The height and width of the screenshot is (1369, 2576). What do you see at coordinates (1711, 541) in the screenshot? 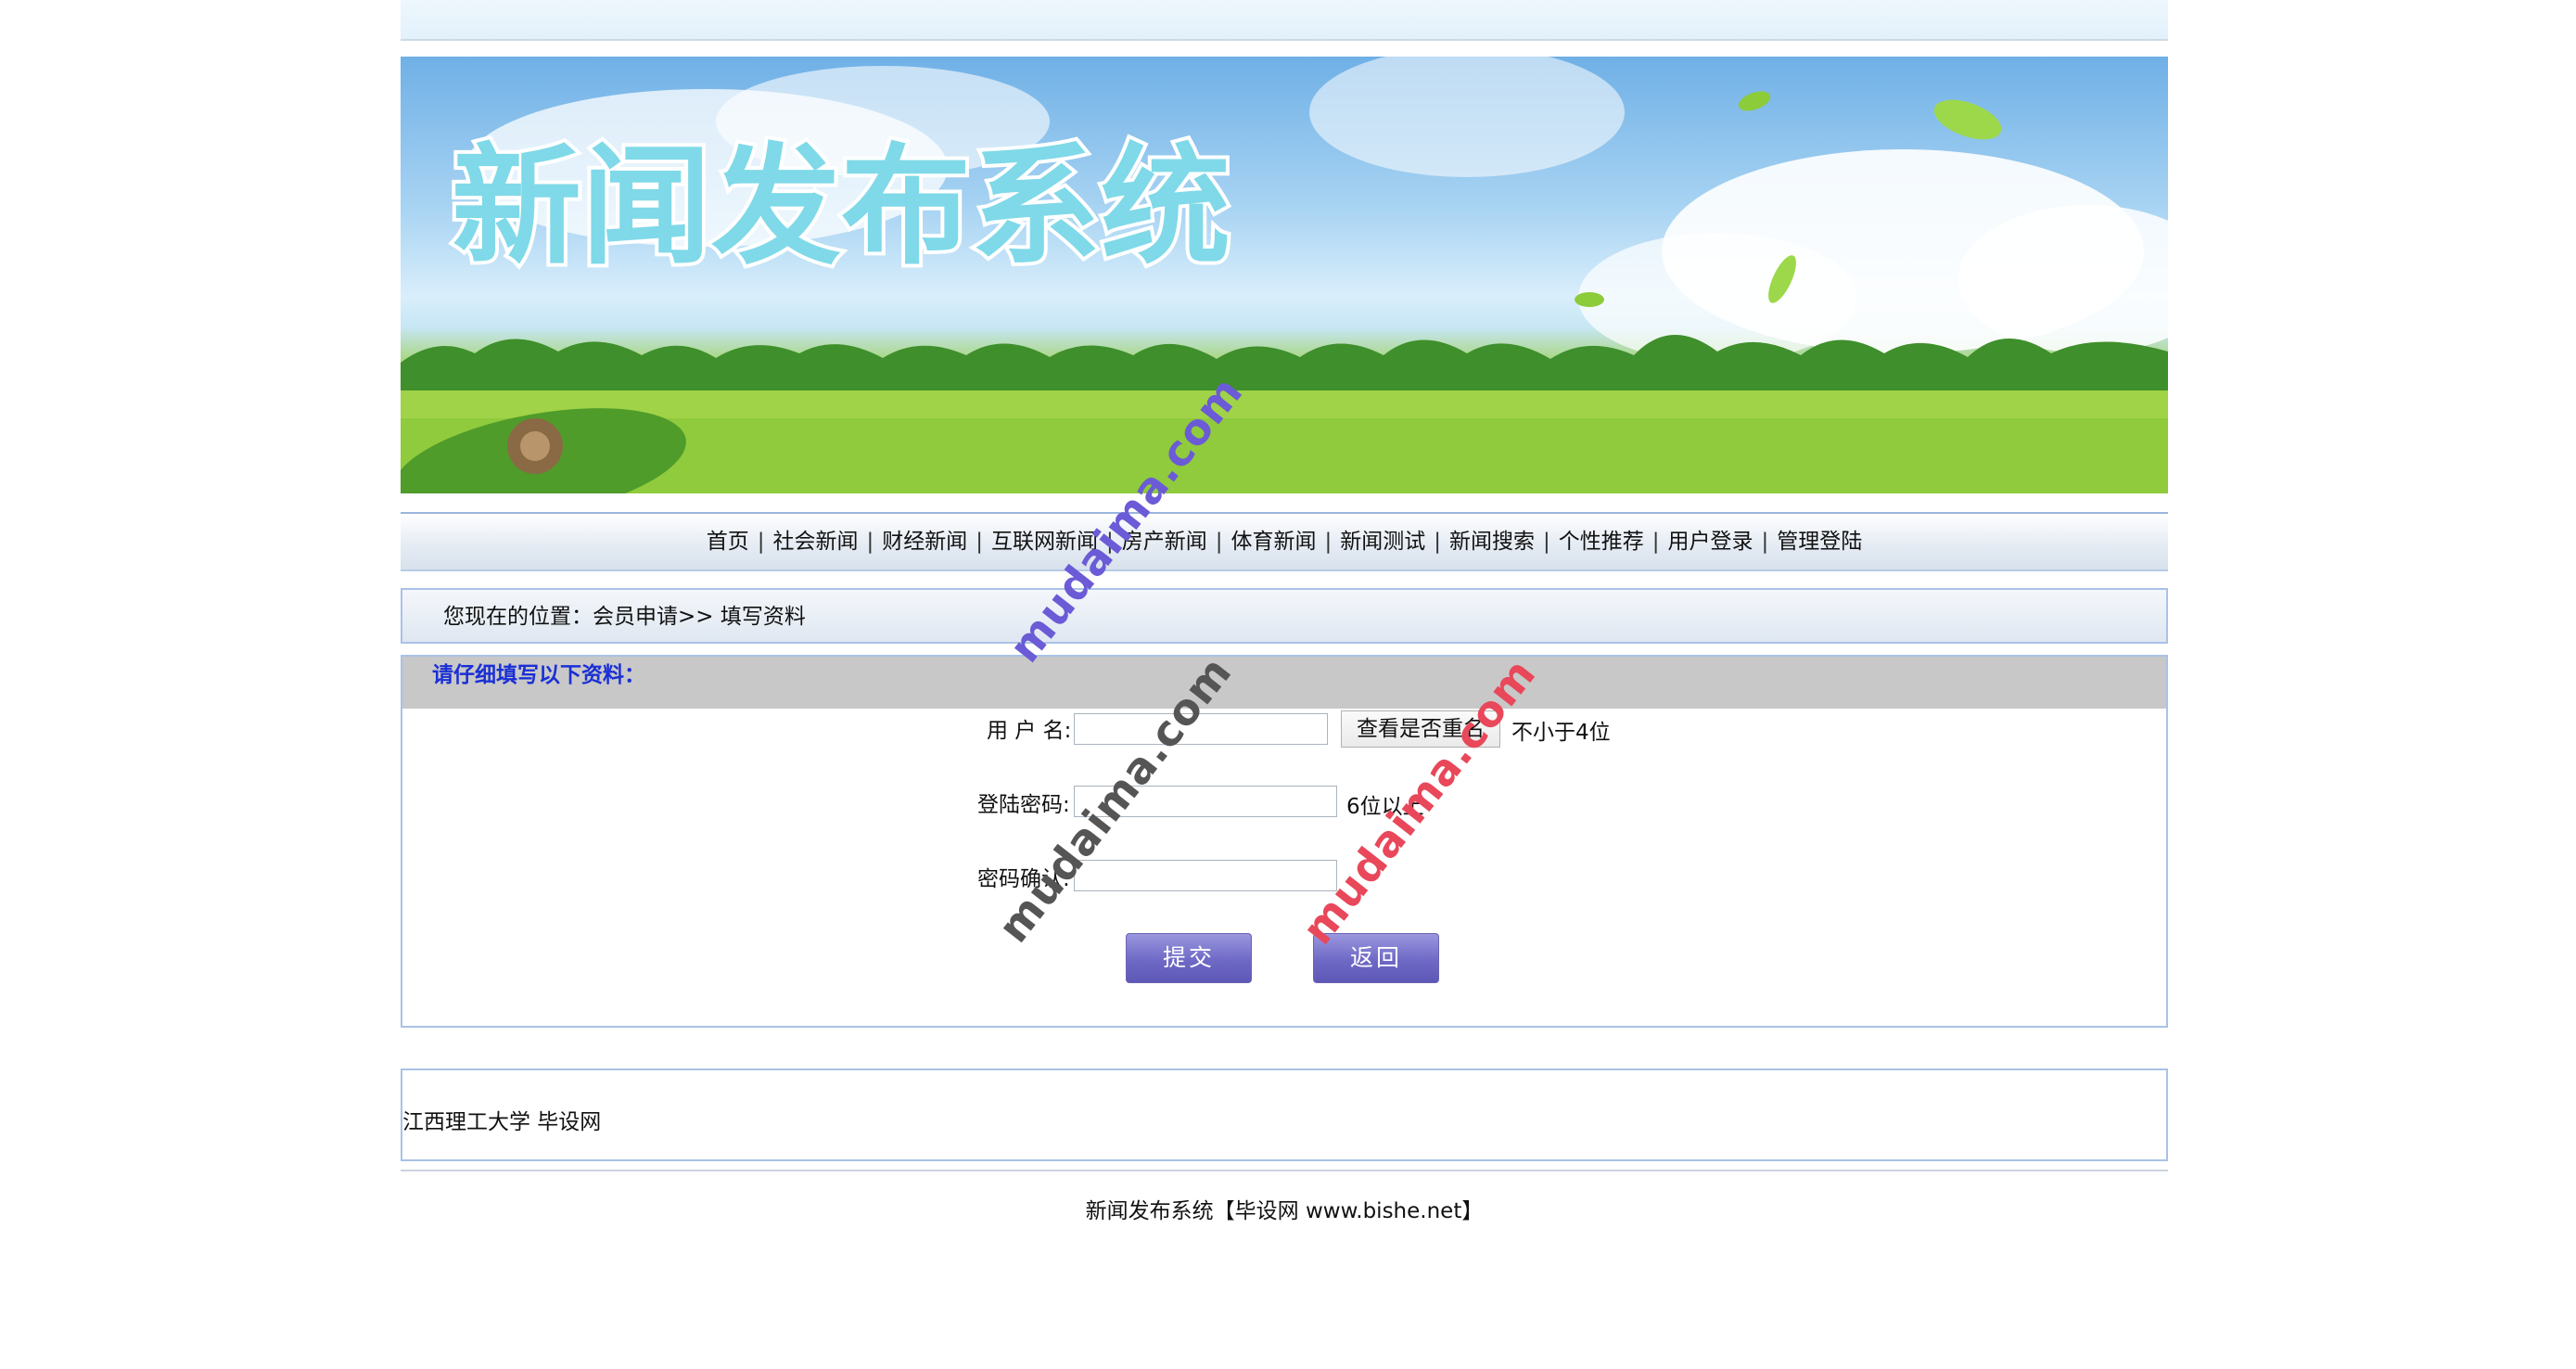
I see `nav-item: 用户登录` at bounding box center [1711, 541].